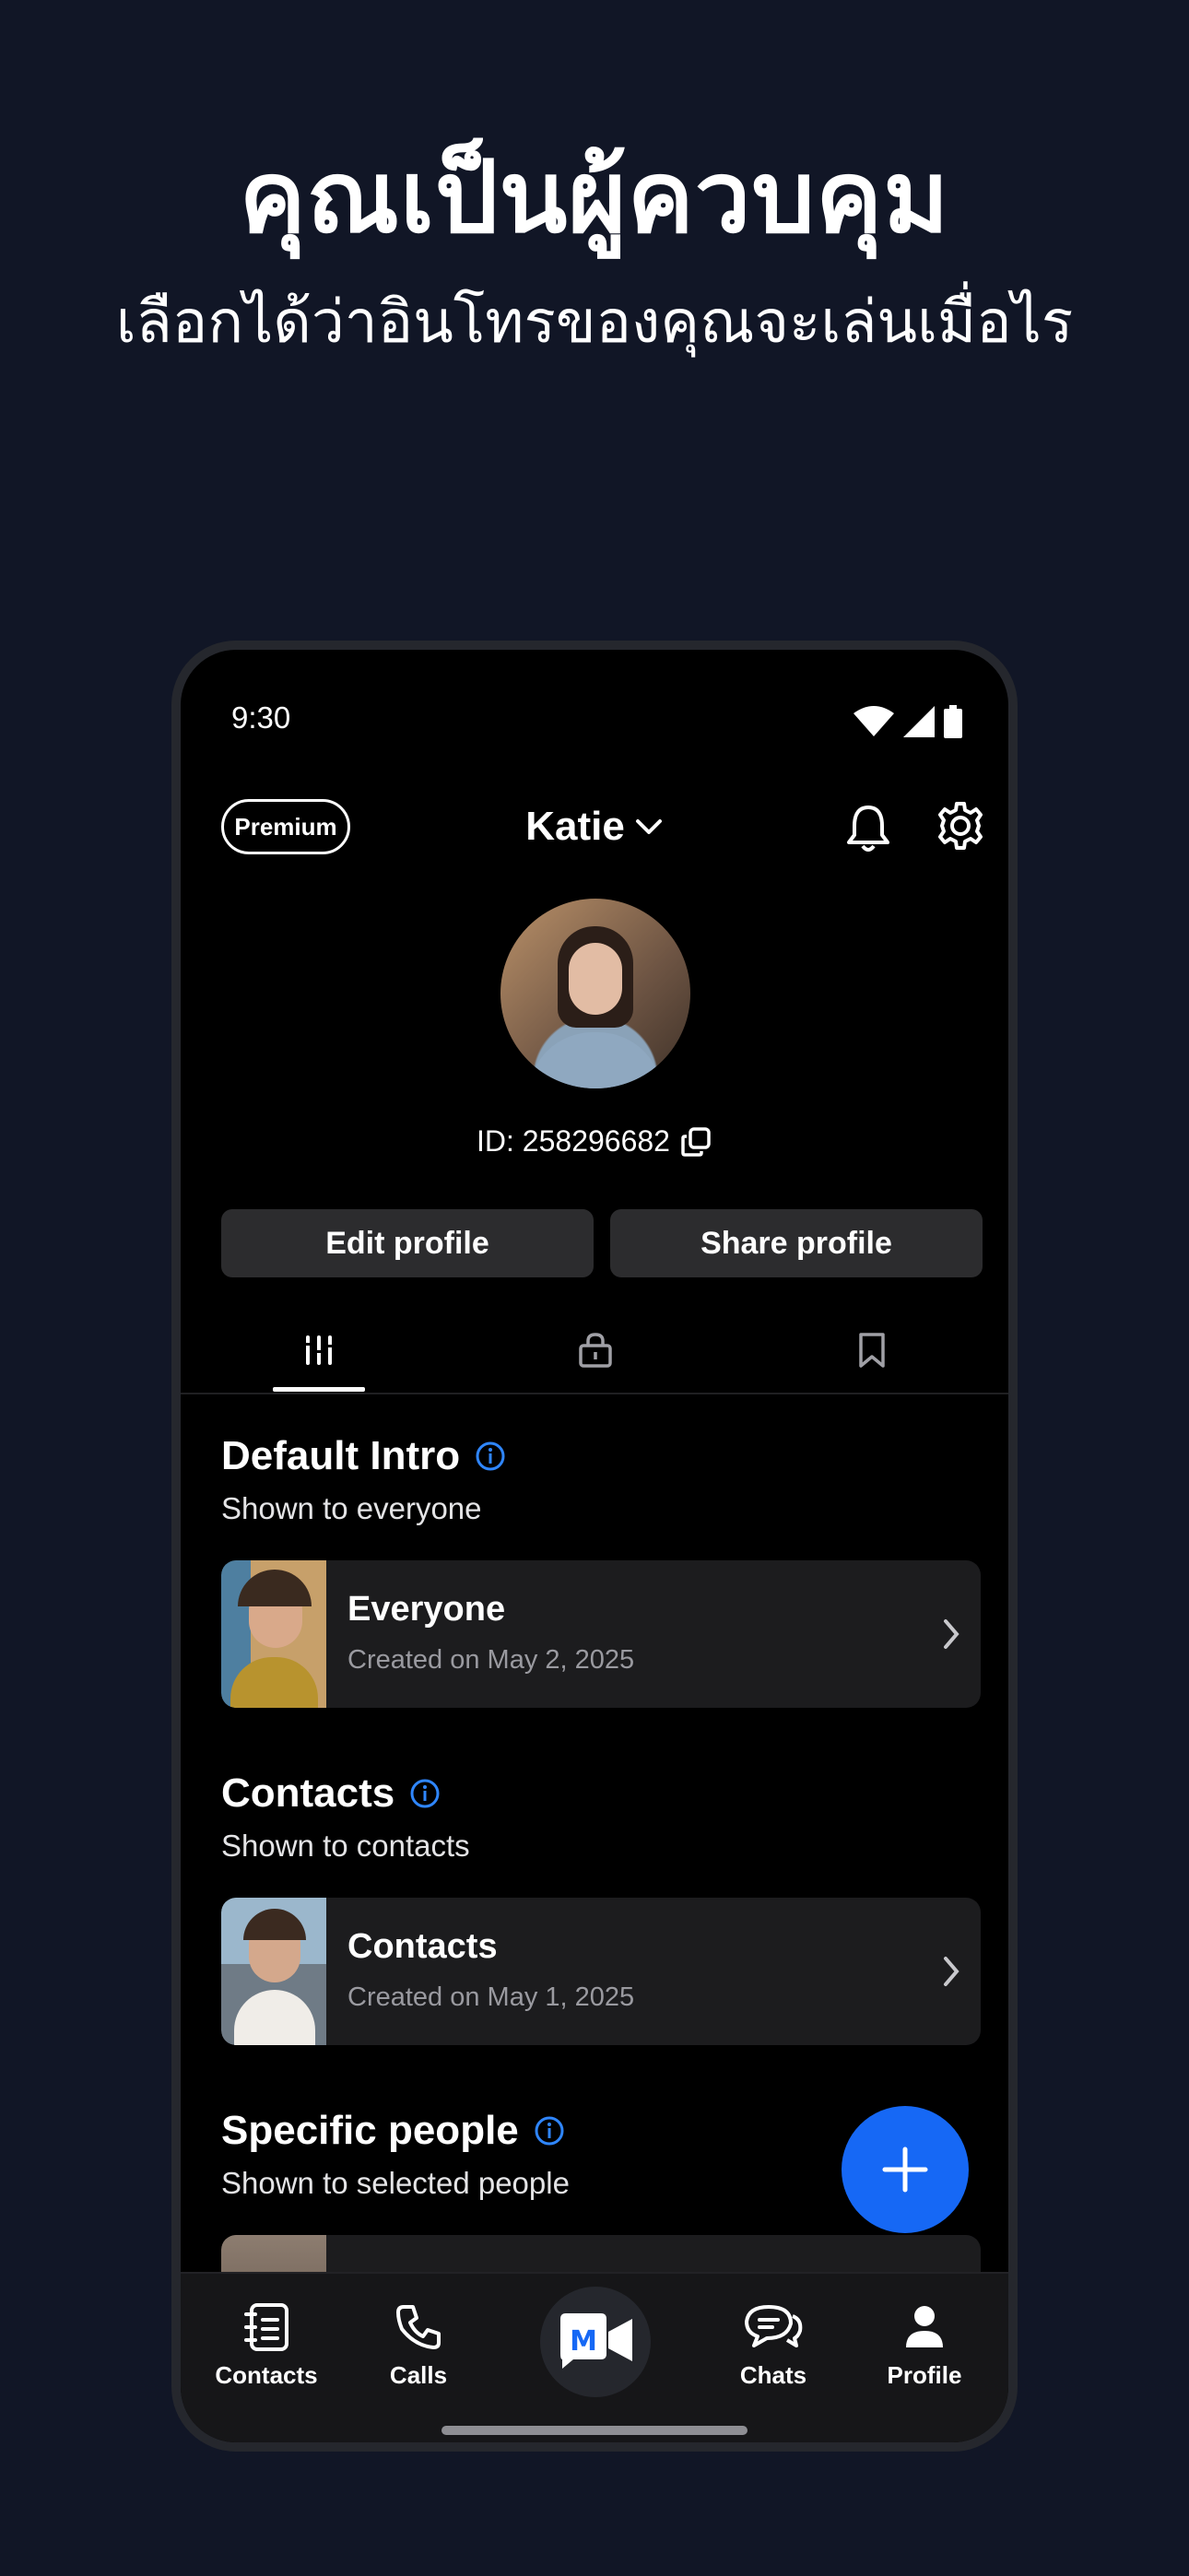 Image resolution: width=1189 pixels, height=2576 pixels. What do you see at coordinates (419, 2375) in the screenshot?
I see `nav-label: Calls` at bounding box center [419, 2375].